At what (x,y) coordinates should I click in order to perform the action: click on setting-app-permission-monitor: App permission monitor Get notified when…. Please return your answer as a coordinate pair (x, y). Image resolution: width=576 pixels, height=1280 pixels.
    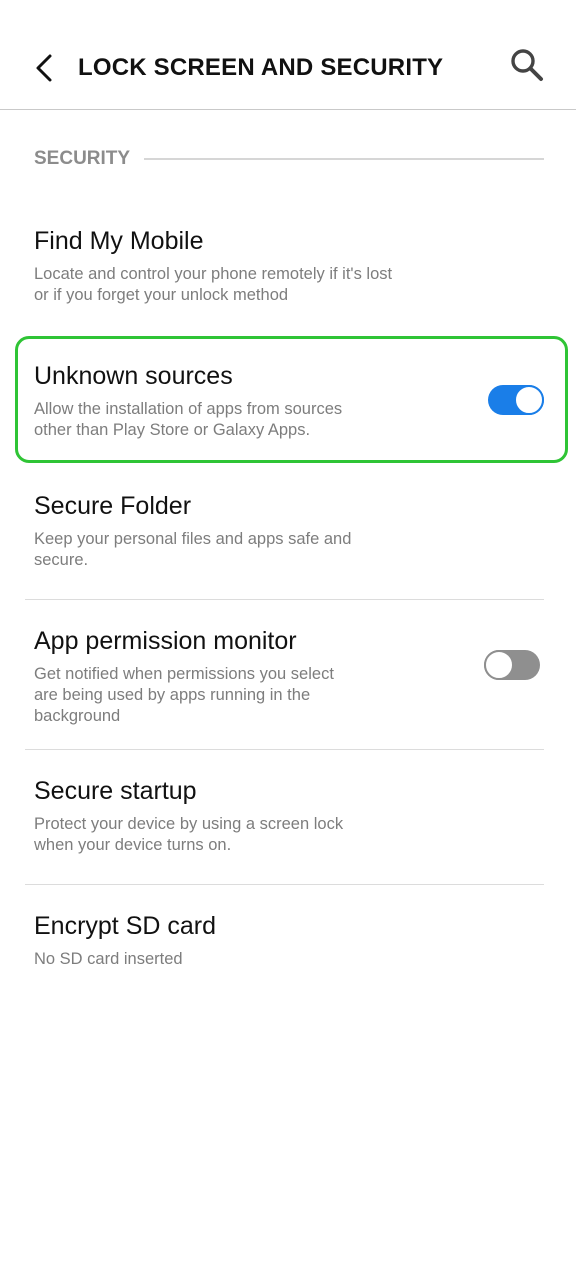
    Looking at the image, I should click on (288, 681).